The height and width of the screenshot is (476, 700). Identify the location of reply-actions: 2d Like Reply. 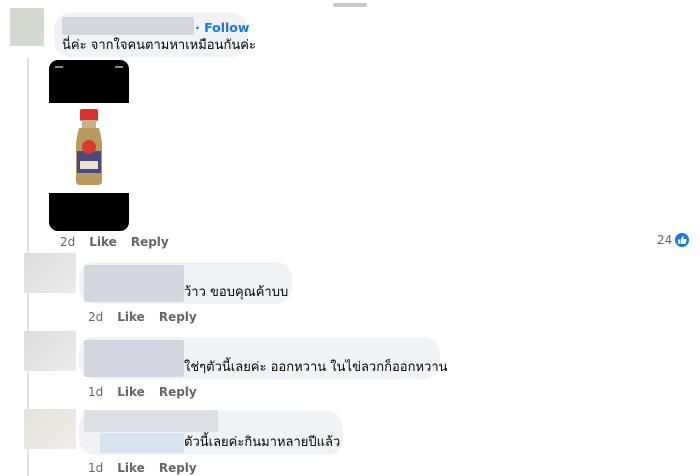
(149, 317).